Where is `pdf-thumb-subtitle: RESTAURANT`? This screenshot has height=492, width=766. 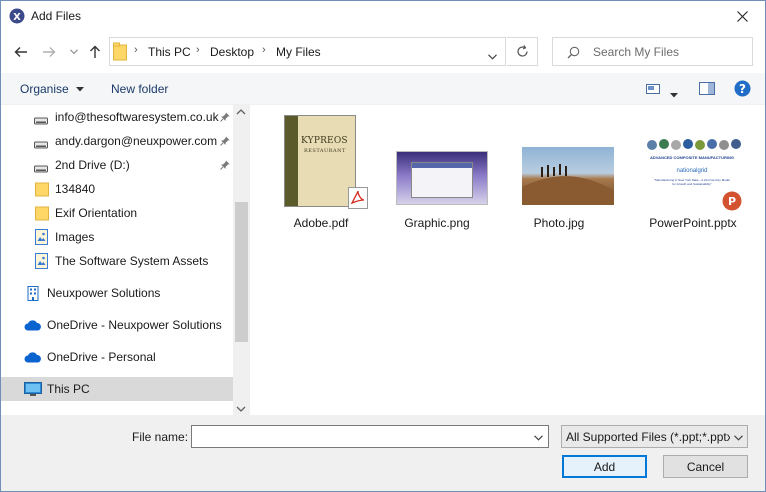
pdf-thumb-subtitle: RESTAURANT is located at coordinates (325, 151).